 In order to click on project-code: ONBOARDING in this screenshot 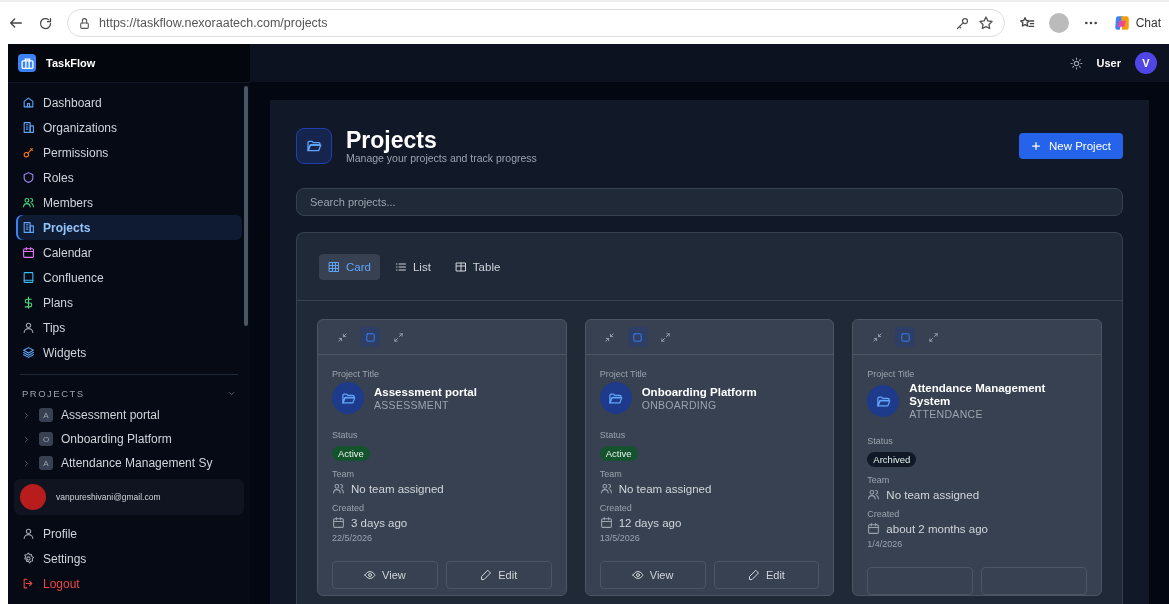, I will do `click(679, 404)`.